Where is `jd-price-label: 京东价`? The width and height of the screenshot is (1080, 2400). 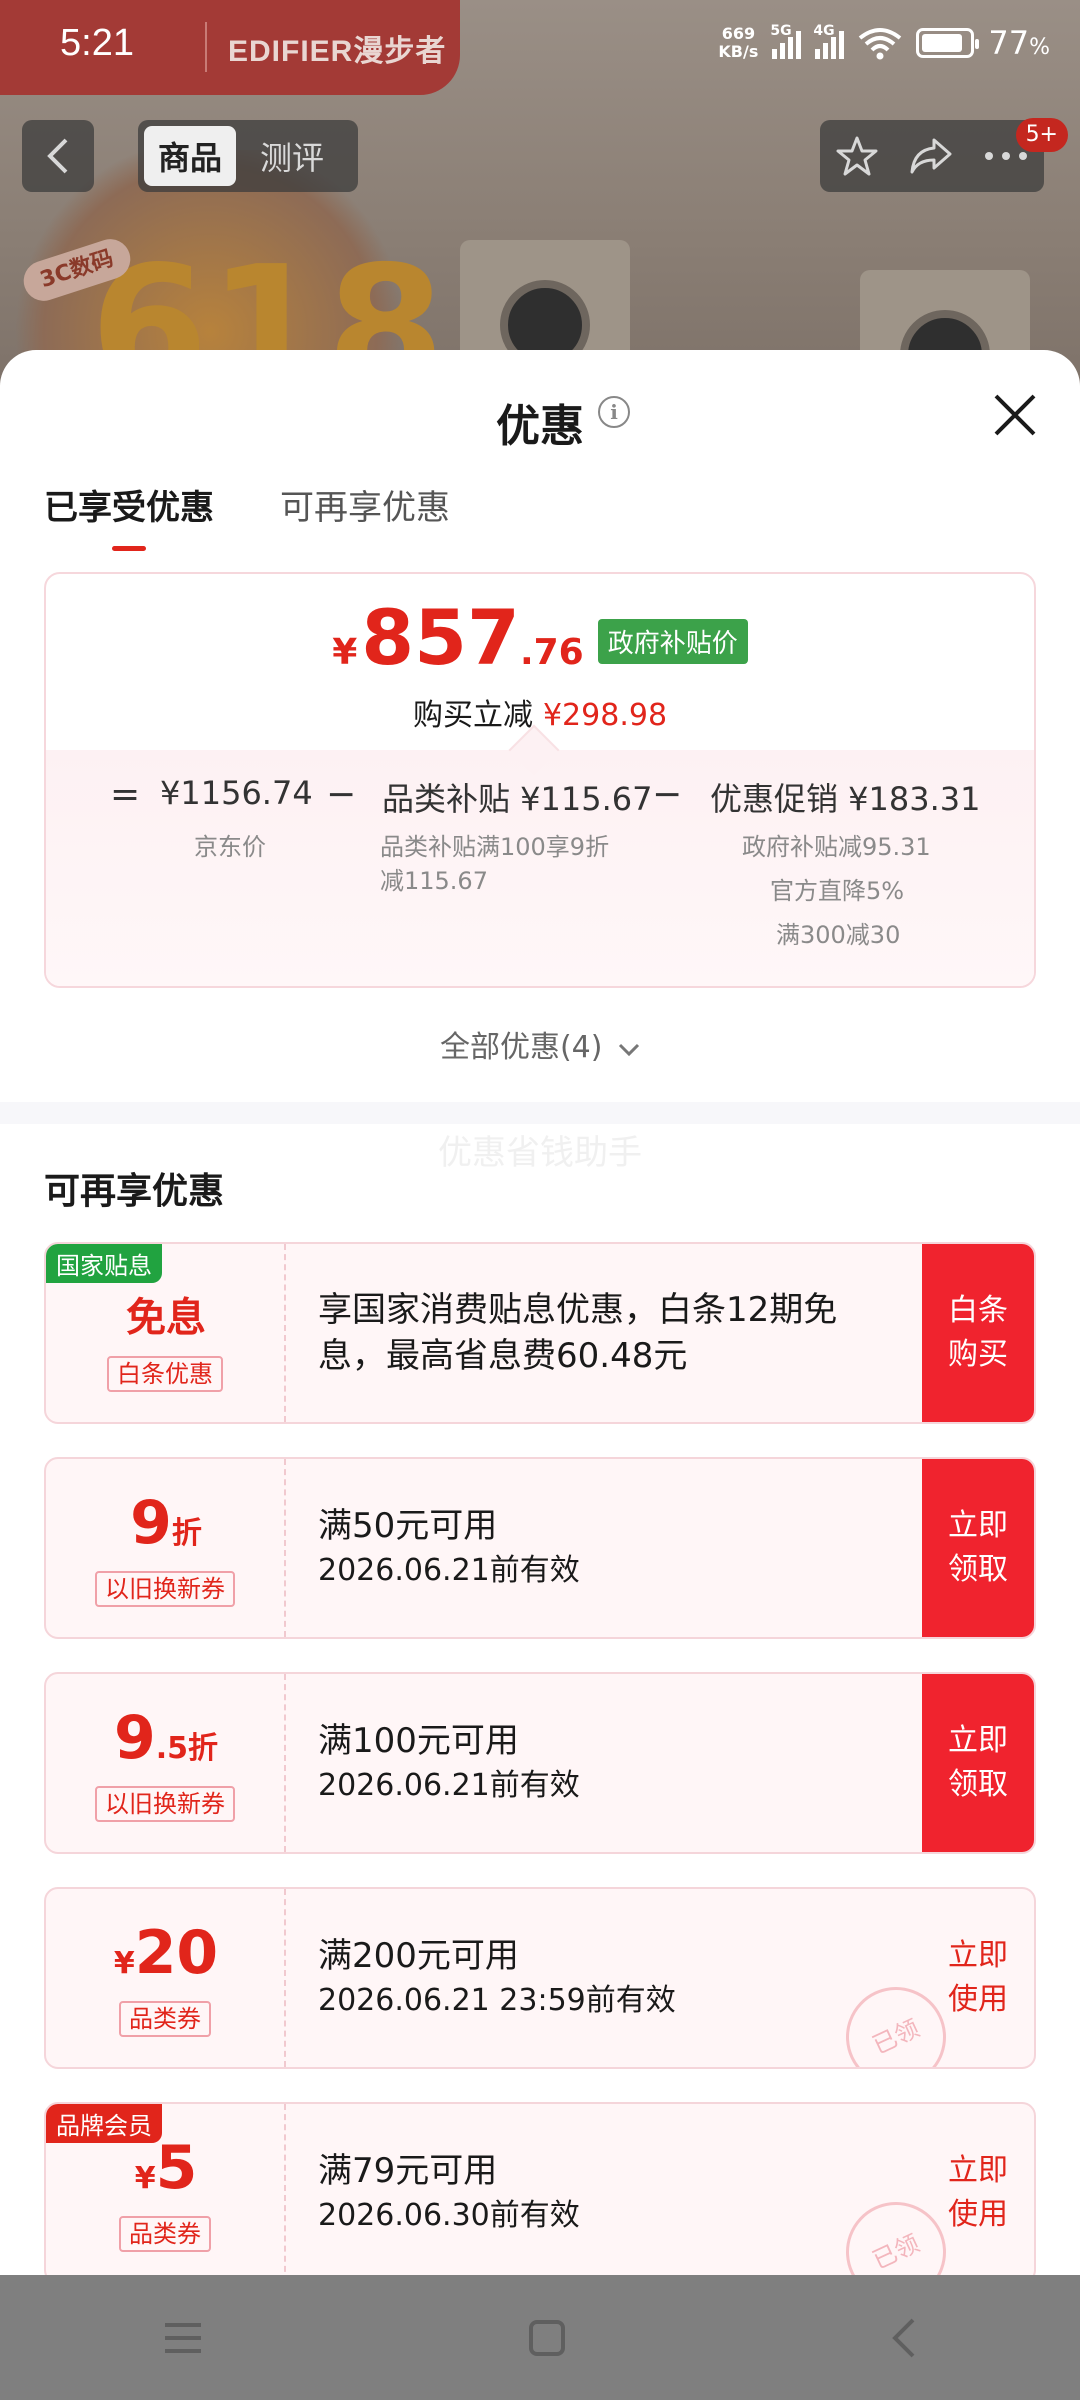 jd-price-label: 京东价 is located at coordinates (230, 847).